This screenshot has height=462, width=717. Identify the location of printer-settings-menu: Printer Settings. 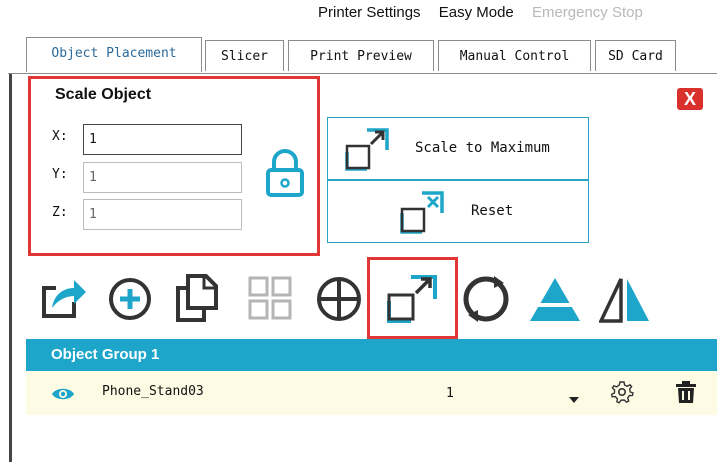
(369, 12).